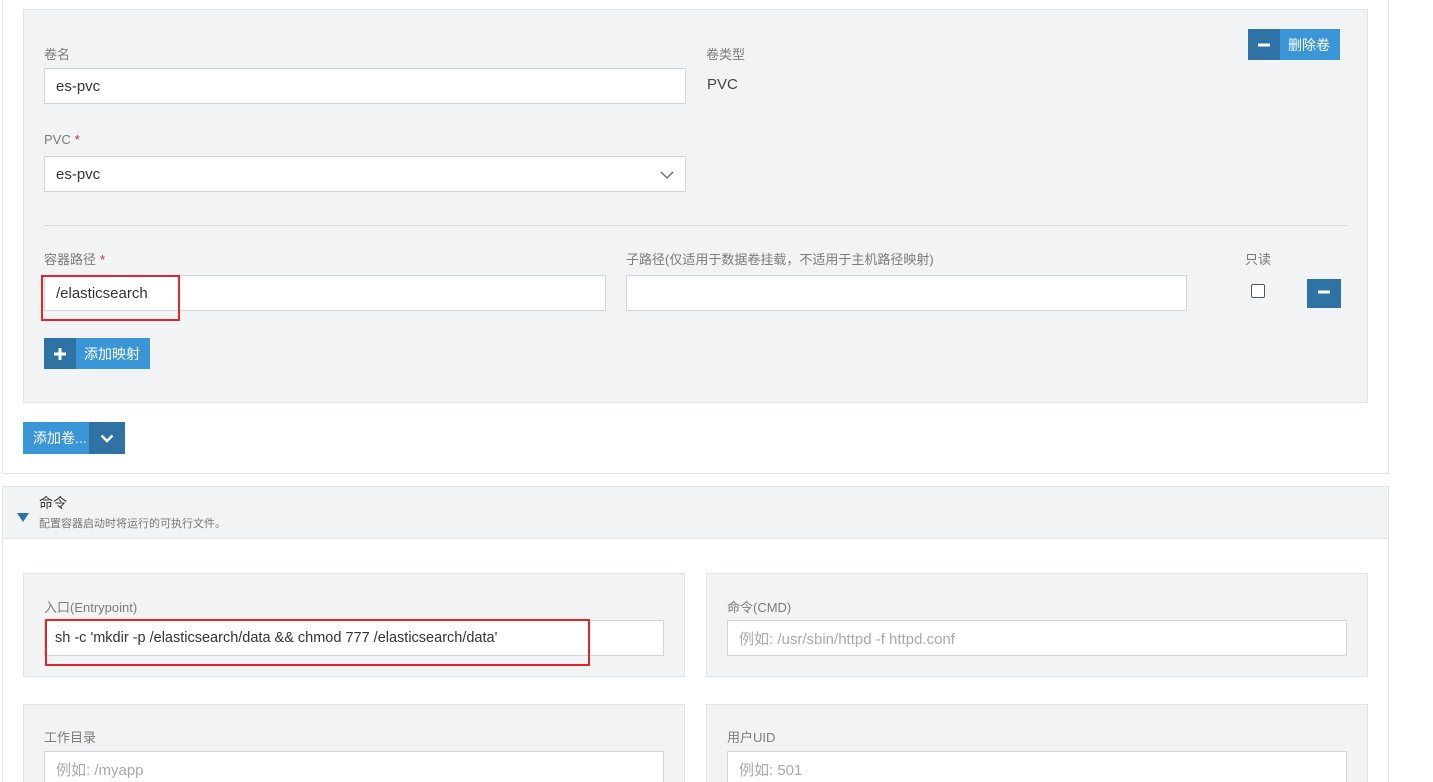 The width and height of the screenshot is (1433, 782). What do you see at coordinates (57, 54) in the screenshot?
I see `volume-name-label: 卷名` at bounding box center [57, 54].